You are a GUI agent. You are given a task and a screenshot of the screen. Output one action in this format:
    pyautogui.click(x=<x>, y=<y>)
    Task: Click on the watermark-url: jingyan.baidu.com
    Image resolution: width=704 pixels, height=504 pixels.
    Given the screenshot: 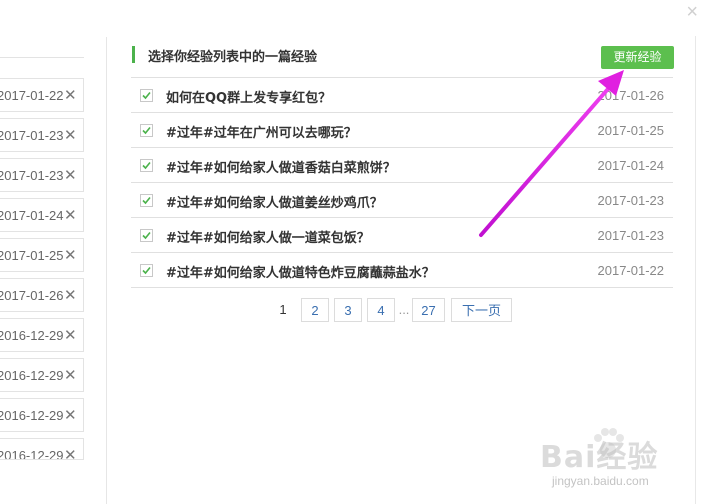 What is the action you would take?
    pyautogui.click(x=600, y=481)
    